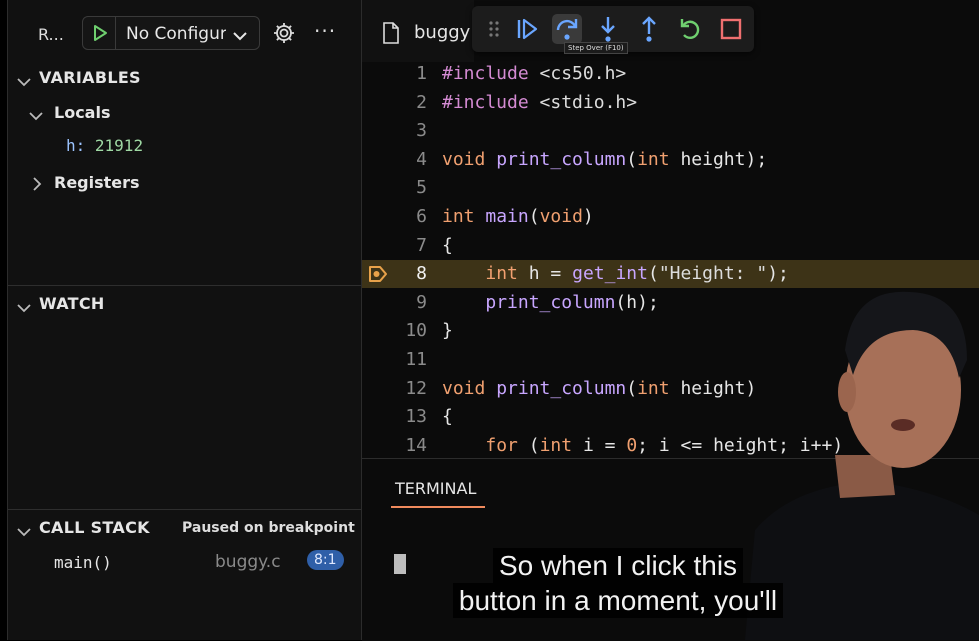 This screenshot has width=979, height=641. Describe the element at coordinates (421, 102) in the screenshot. I see `line-number: 2` at that location.